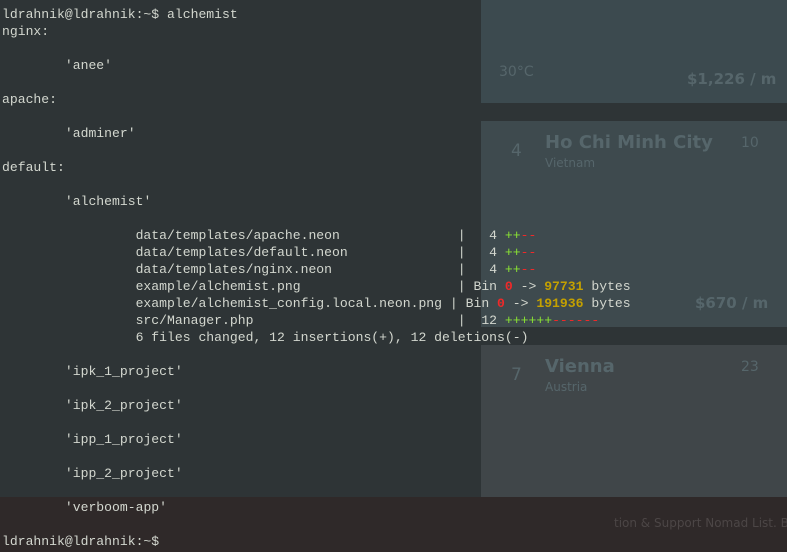  I want to click on diff-bytes-to: 97731, so click(564, 286).